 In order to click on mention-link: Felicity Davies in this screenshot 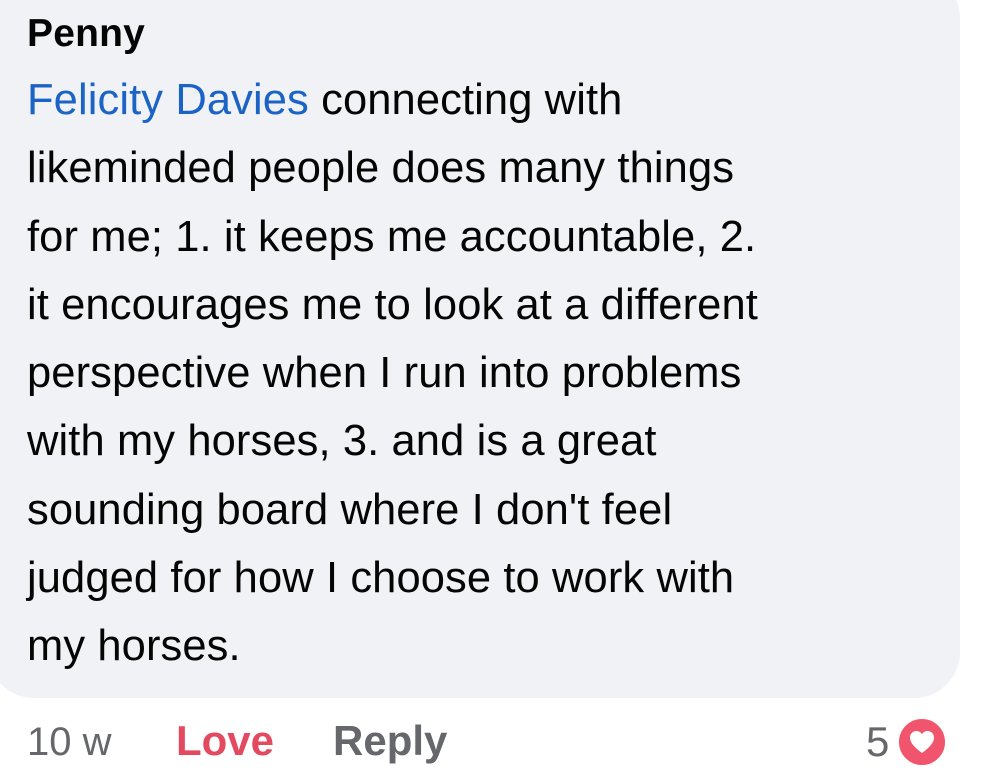, I will do `click(168, 100)`.